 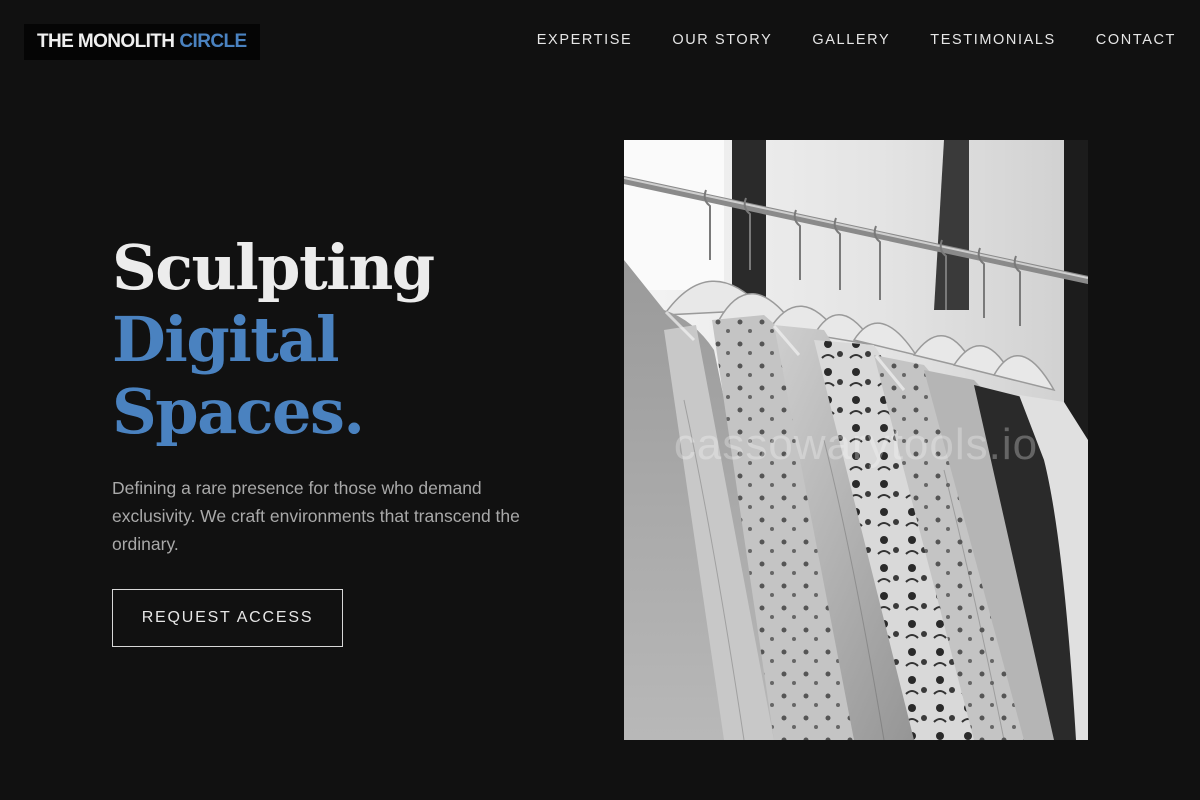 What do you see at coordinates (993, 40) in the screenshot?
I see `nav-link-testimonials: TESTIMONIALS` at bounding box center [993, 40].